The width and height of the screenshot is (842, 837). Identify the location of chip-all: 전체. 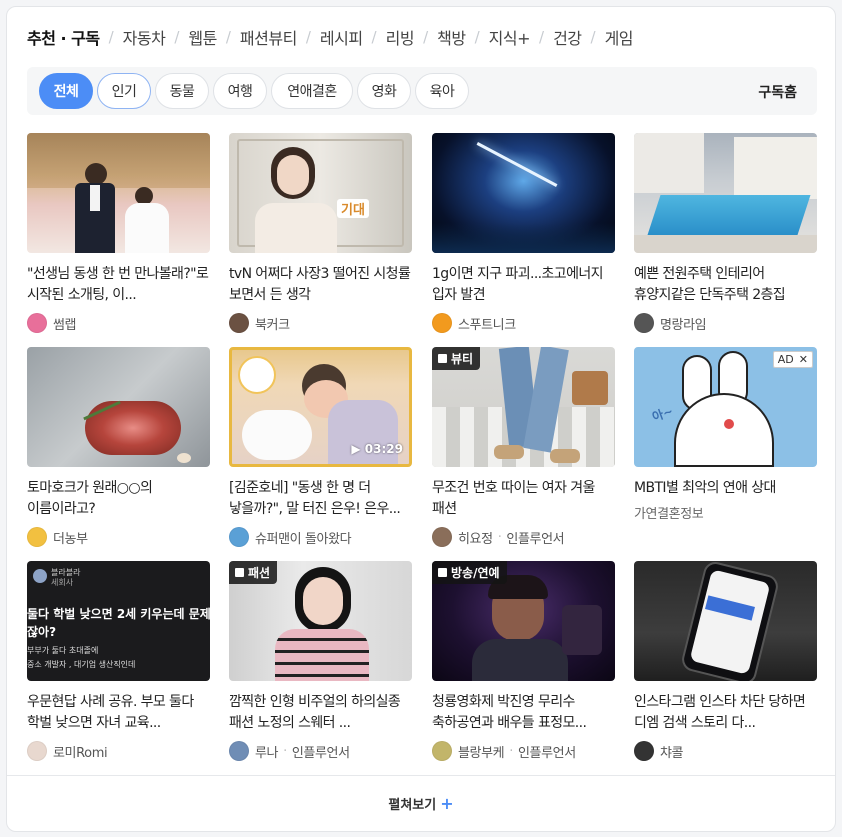
(66, 91).